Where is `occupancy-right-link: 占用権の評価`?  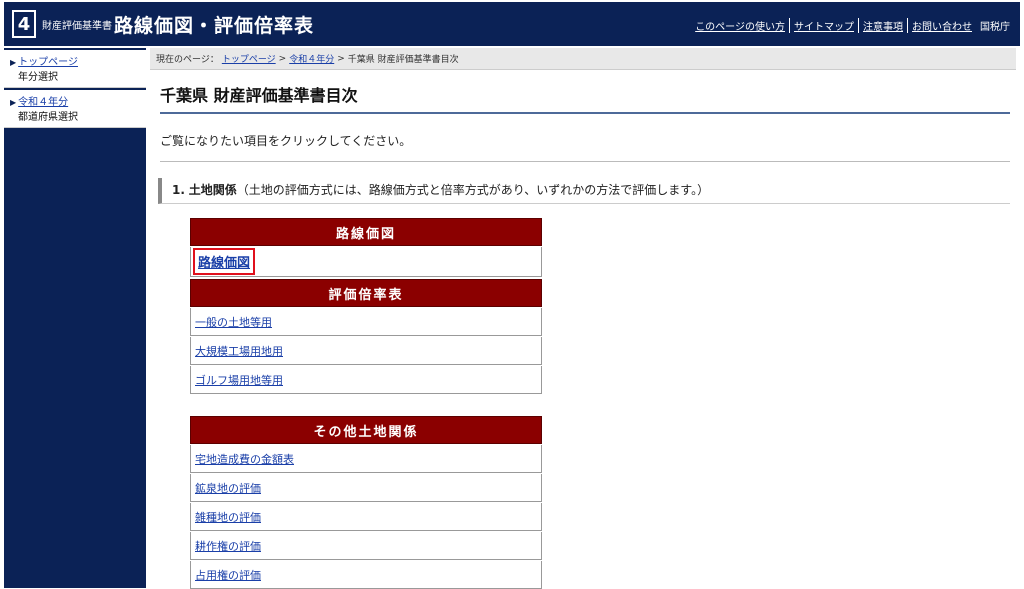
occupancy-right-link: 占用権の評価 is located at coordinates (228, 575).